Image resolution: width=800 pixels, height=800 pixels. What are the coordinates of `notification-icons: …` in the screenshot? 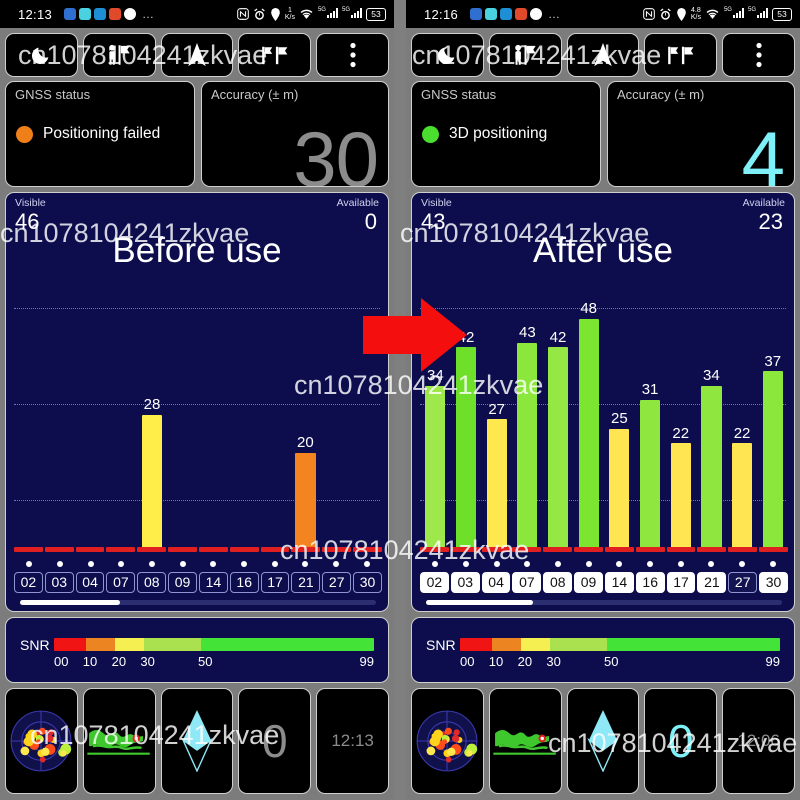 It's located at (109, 14).